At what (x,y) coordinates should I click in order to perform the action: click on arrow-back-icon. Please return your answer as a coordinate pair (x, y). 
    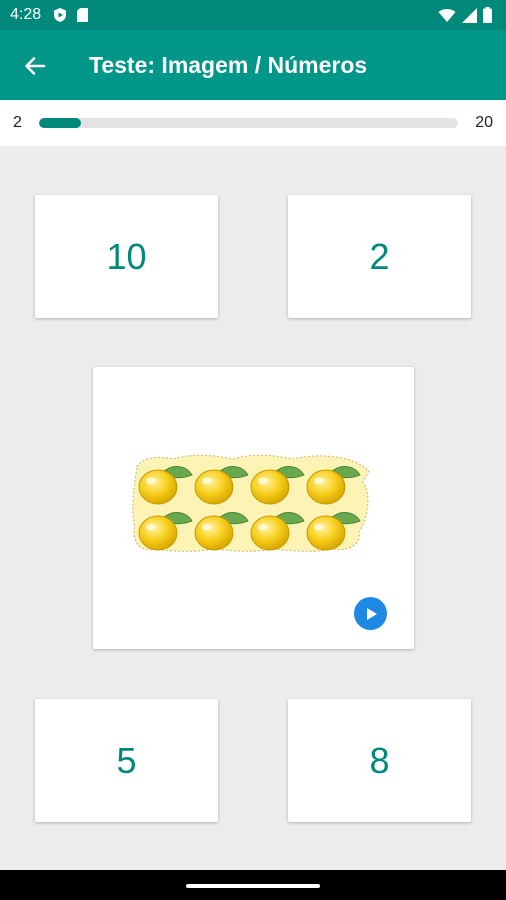
    Looking at the image, I should click on (35, 66).